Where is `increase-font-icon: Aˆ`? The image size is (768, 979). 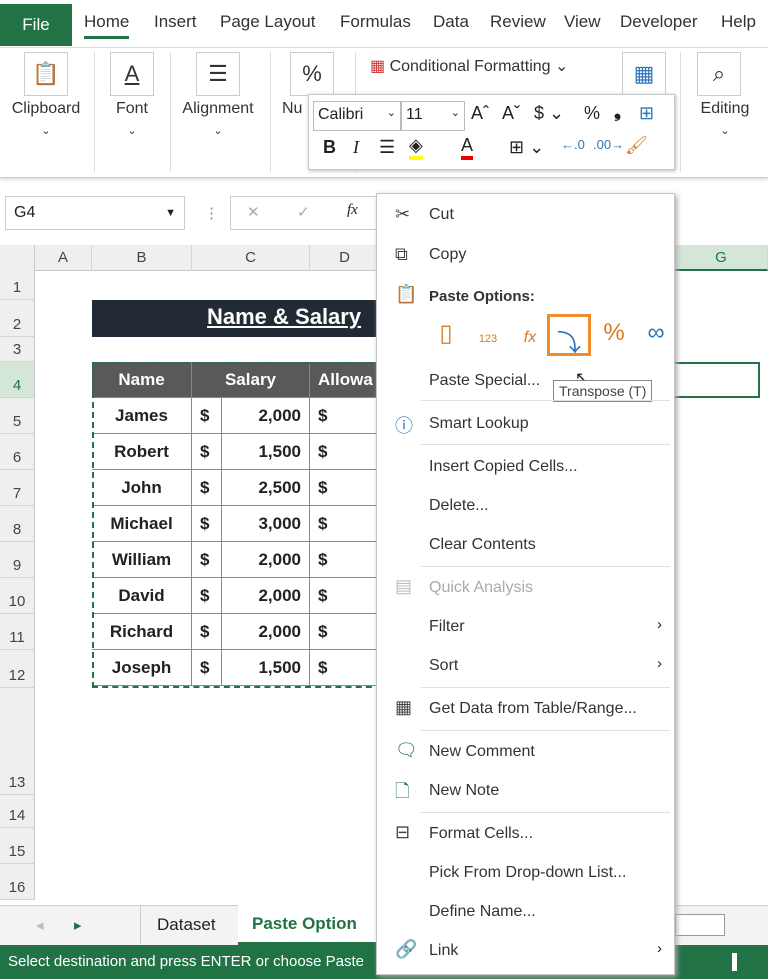
increase-font-icon: Aˆ is located at coordinates (480, 113).